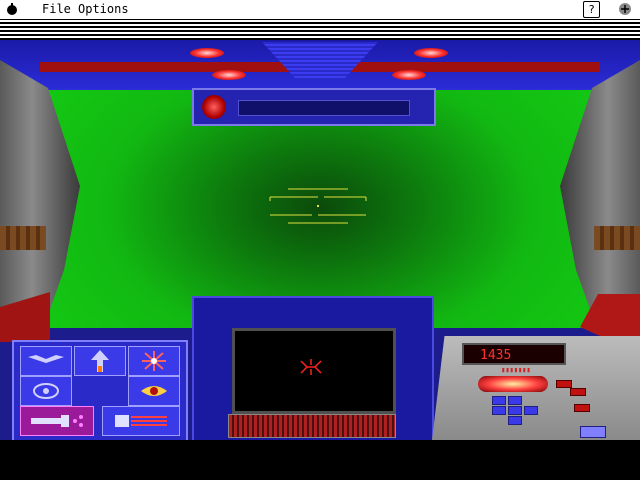  I want to click on targeting-reticle-icon, so click(318, 206).